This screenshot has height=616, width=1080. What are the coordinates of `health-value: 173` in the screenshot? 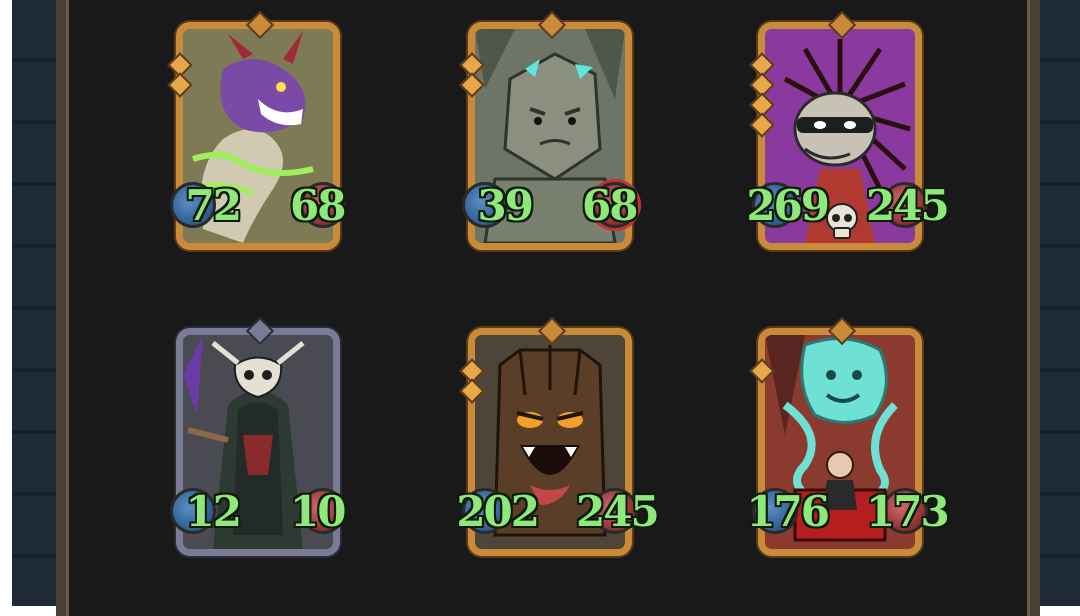 It's located at (908, 511).